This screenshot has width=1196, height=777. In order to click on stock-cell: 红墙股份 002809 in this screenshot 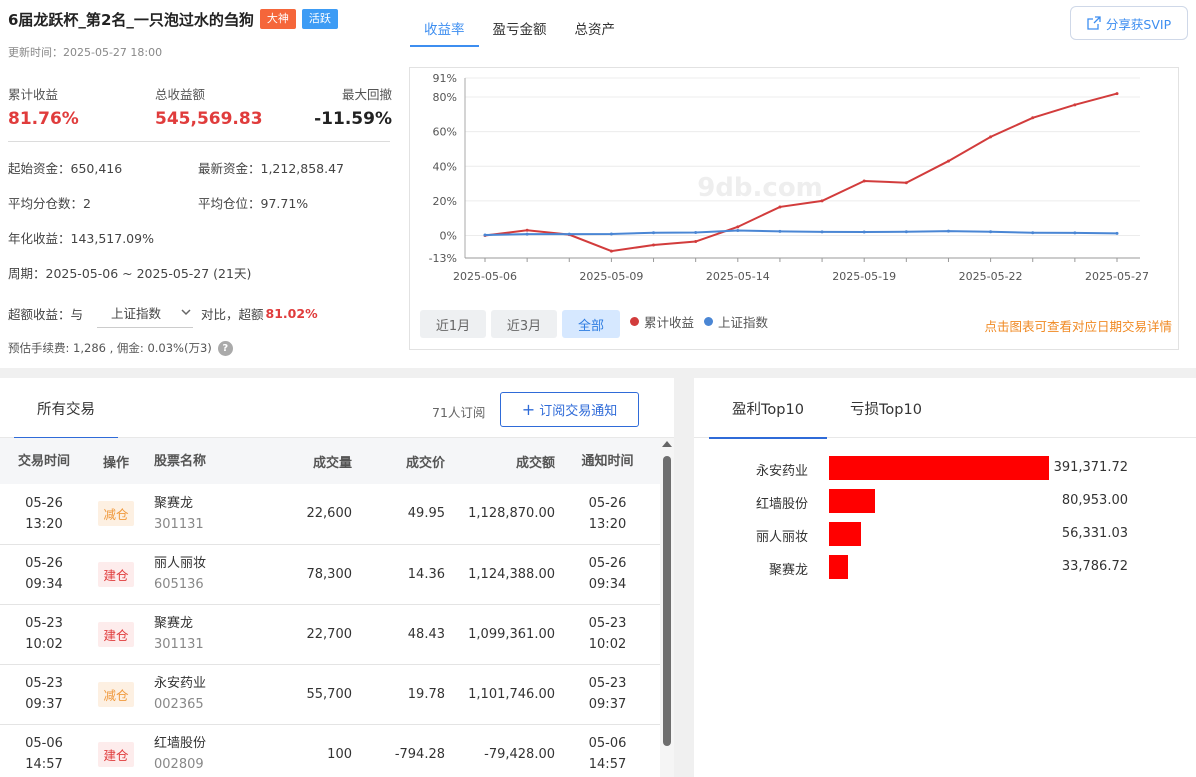, I will do `click(203, 750)`.